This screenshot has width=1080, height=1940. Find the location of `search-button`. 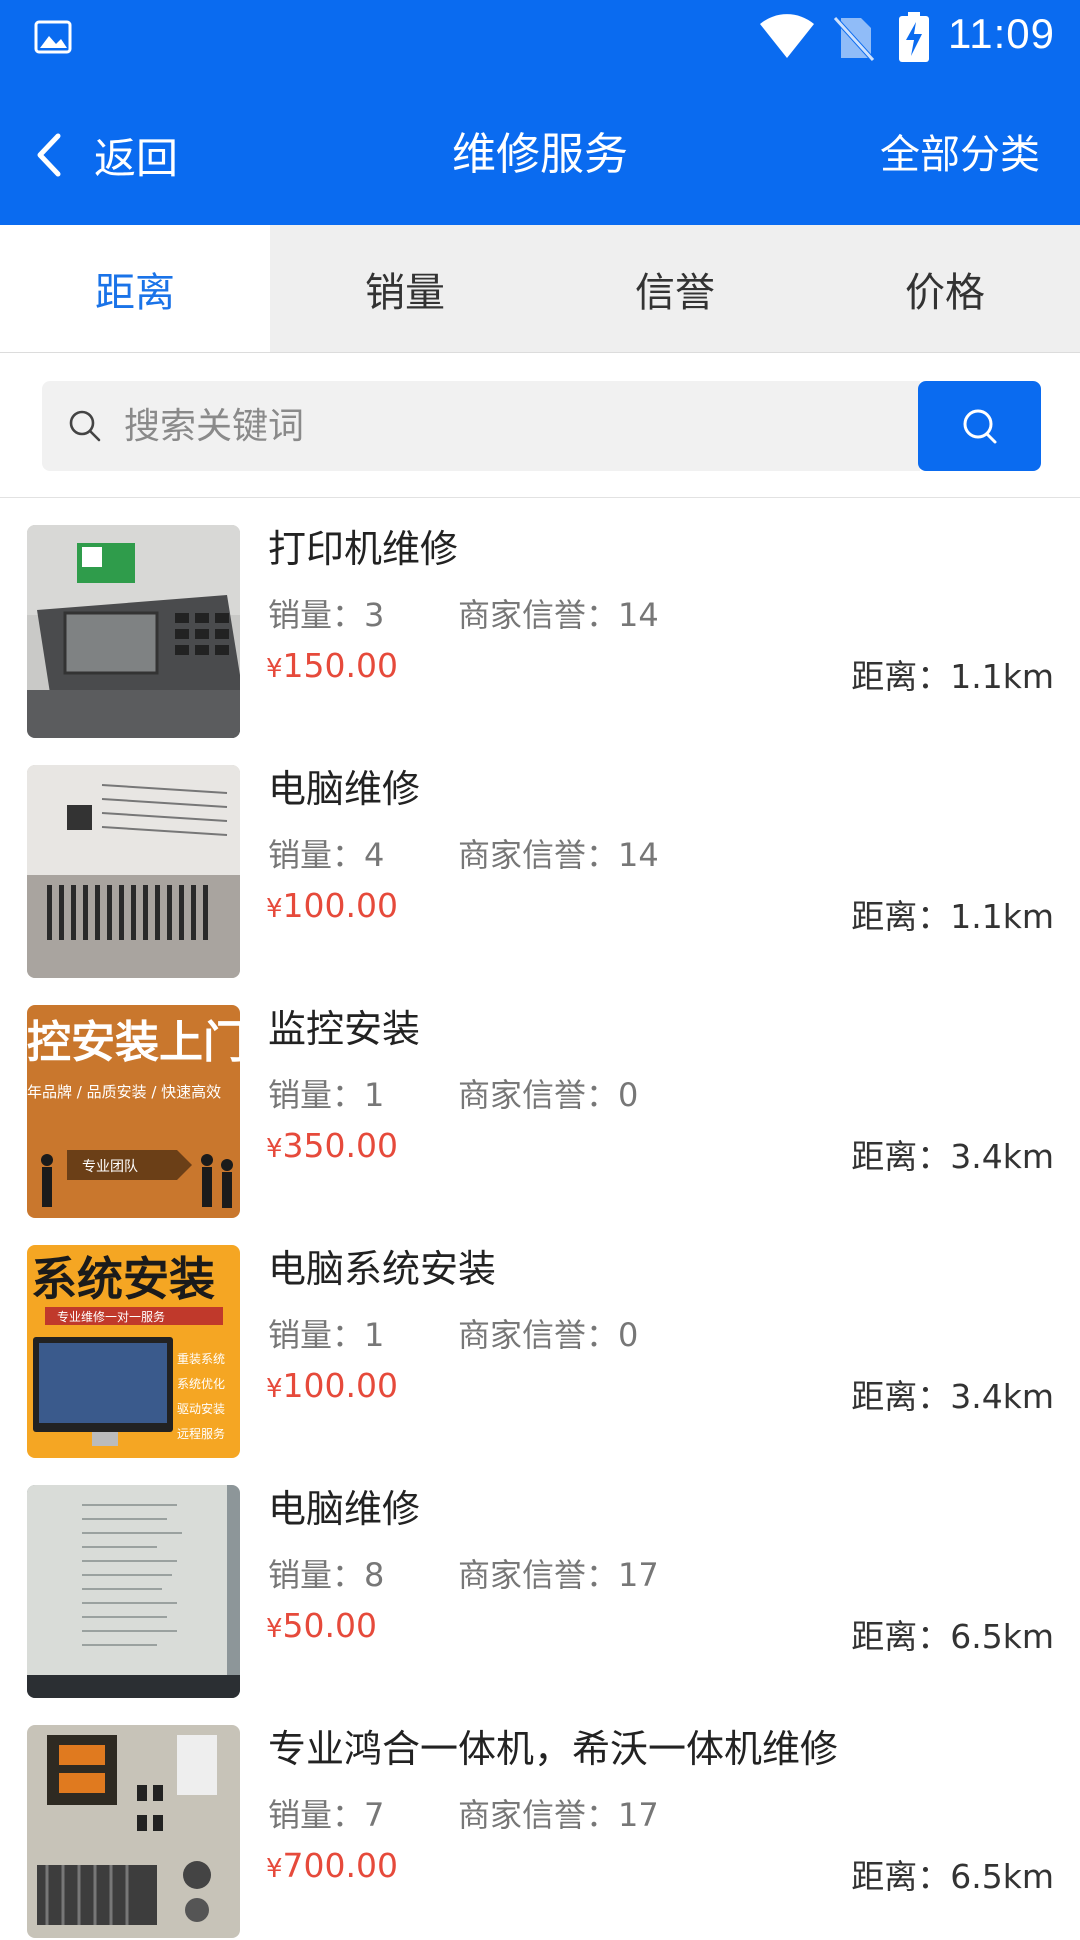

search-button is located at coordinates (979, 426).